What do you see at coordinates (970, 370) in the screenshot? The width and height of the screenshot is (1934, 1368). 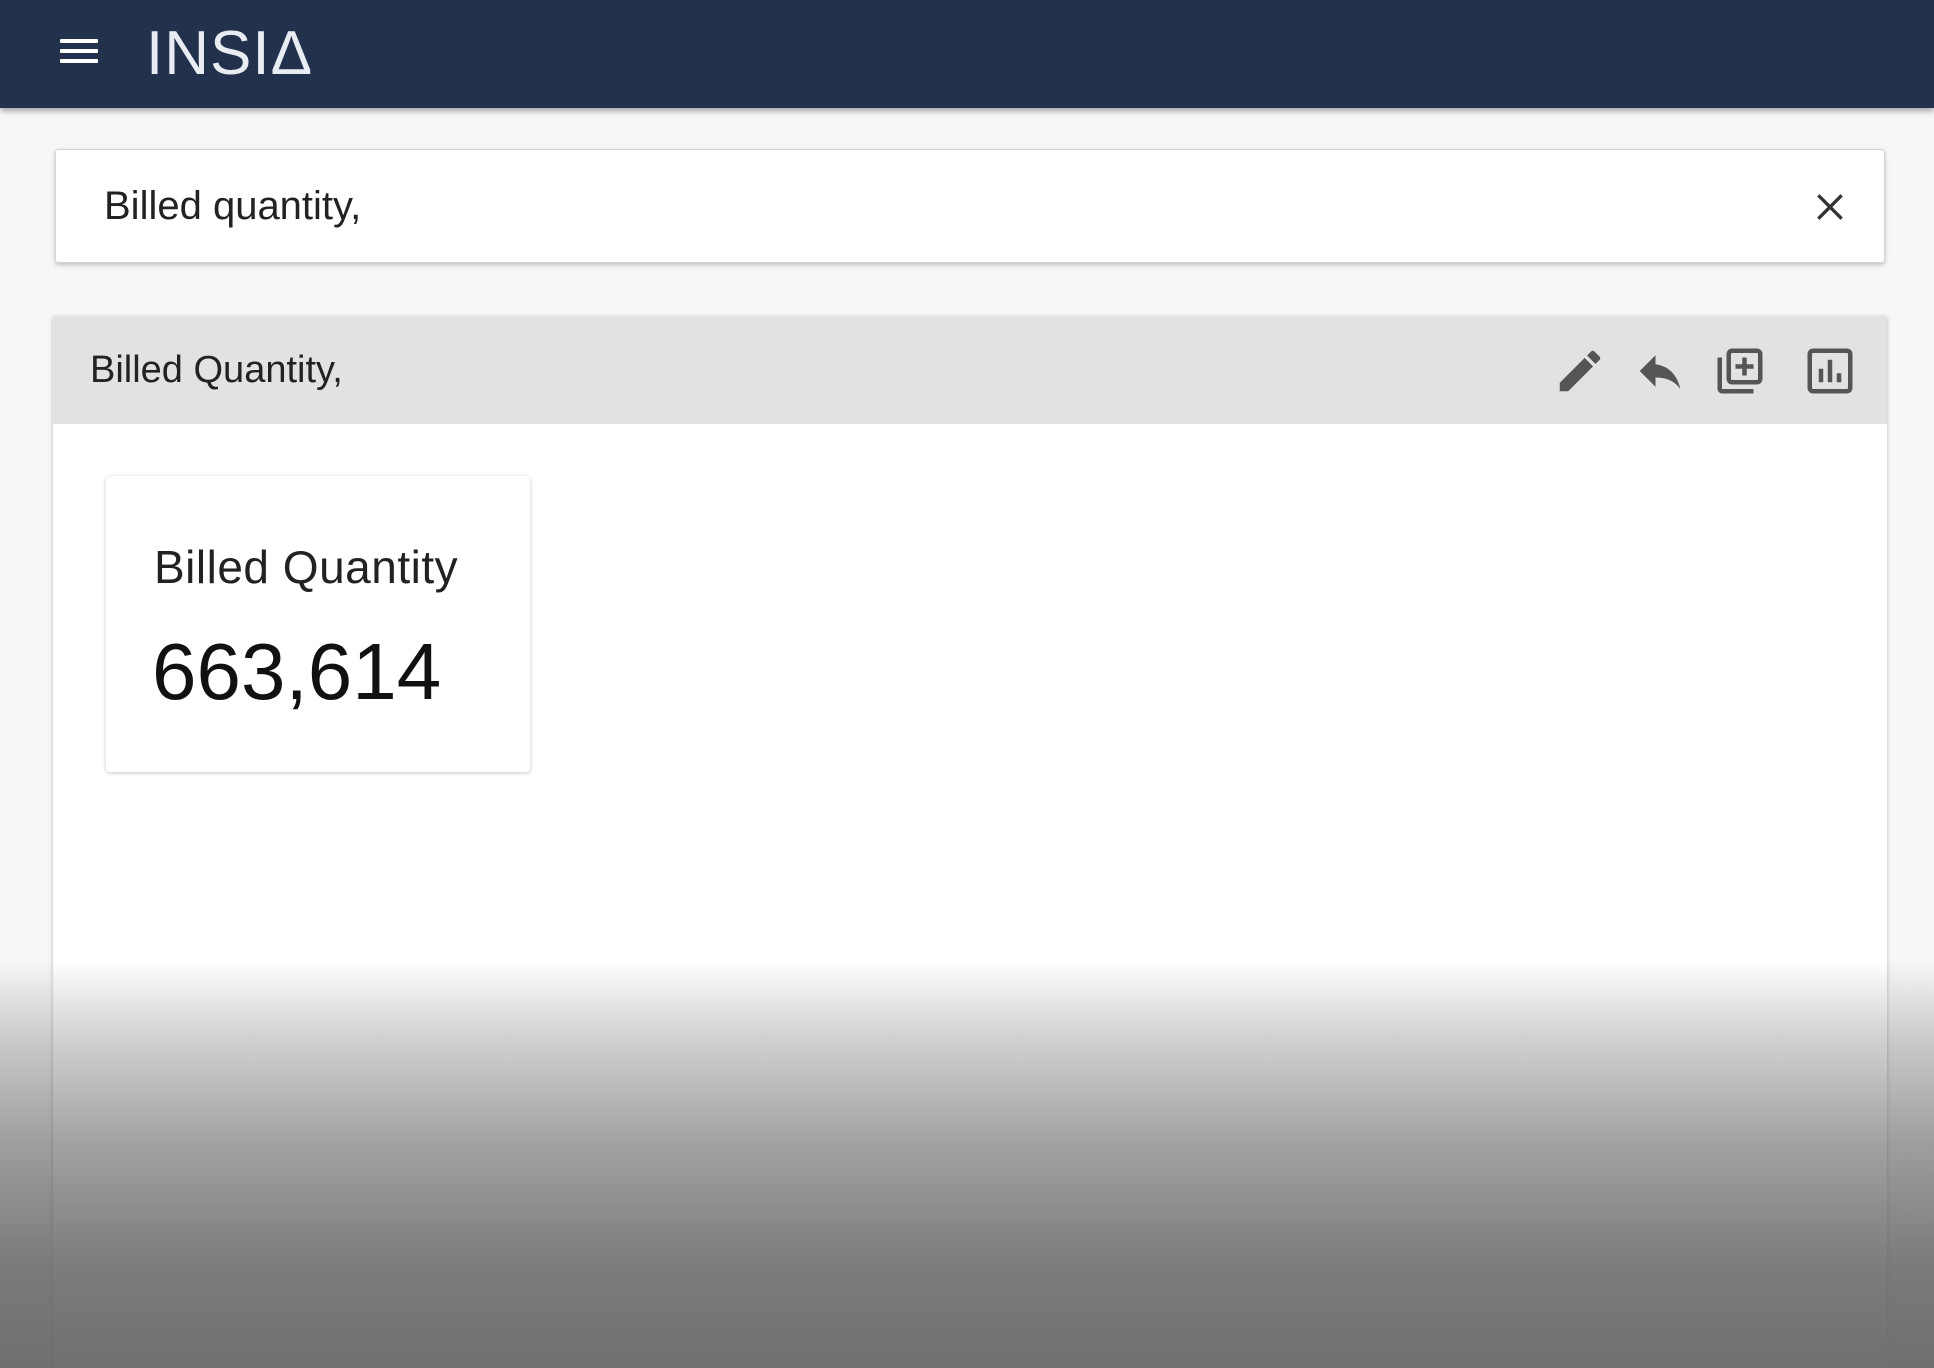 I see `result-panel-header: Billed Quantity,` at bounding box center [970, 370].